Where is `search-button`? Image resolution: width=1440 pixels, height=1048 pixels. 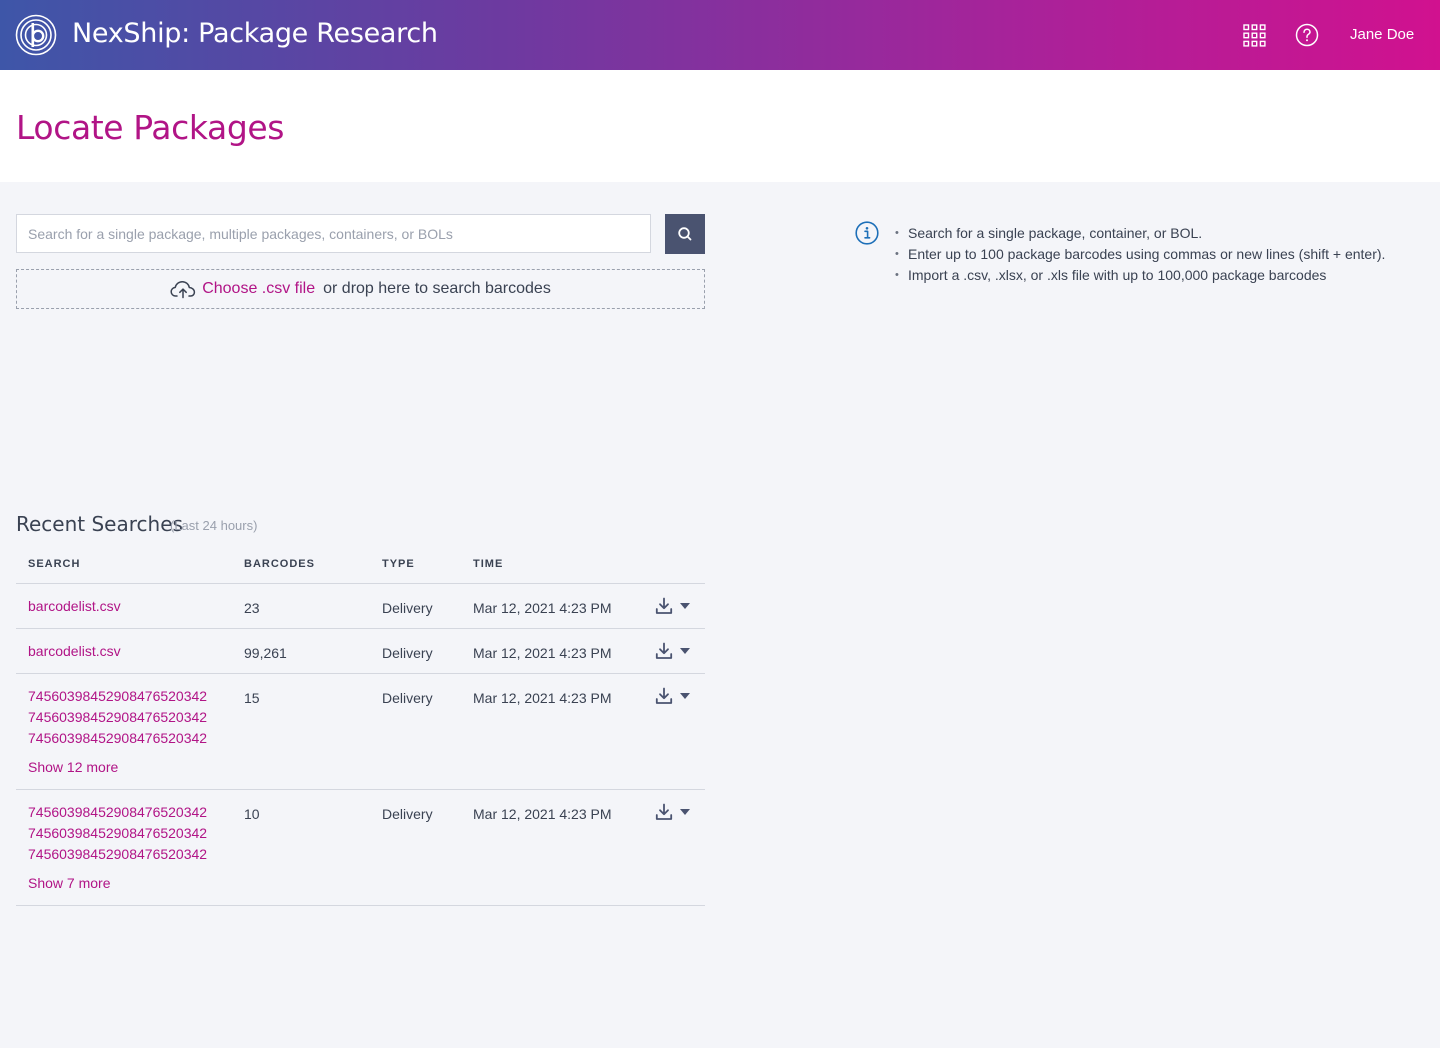
search-button is located at coordinates (685, 234).